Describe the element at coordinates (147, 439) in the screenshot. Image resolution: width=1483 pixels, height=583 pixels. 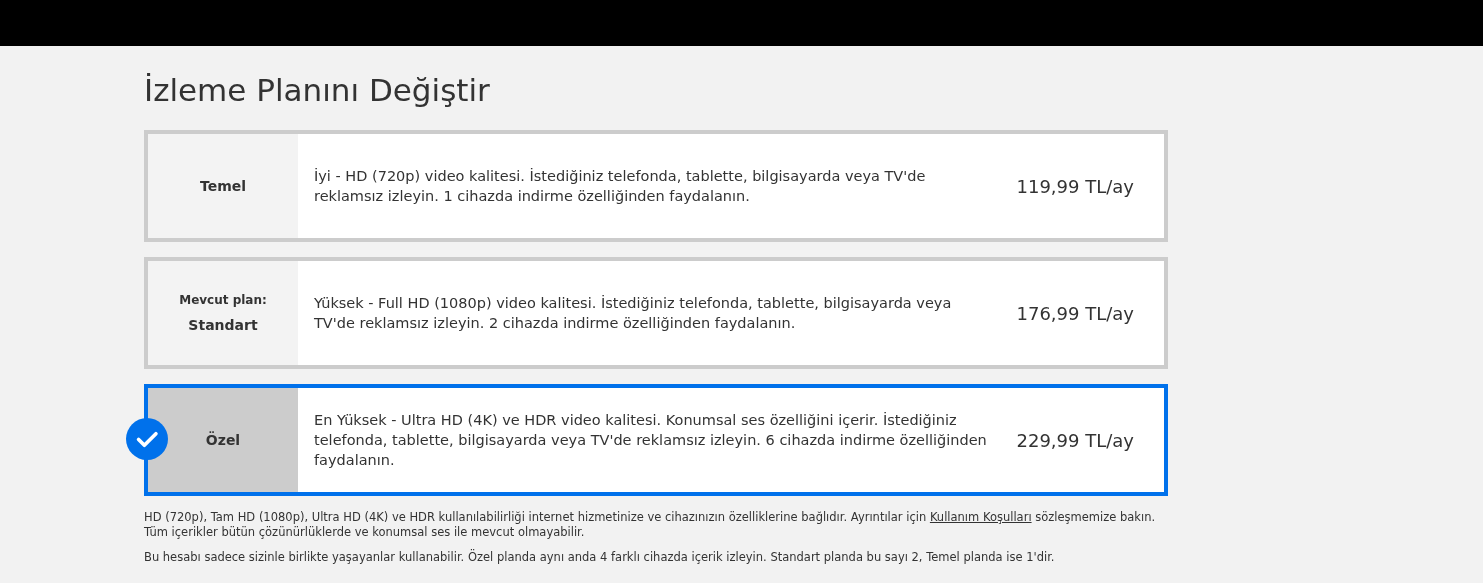
I see `check-icon` at that location.